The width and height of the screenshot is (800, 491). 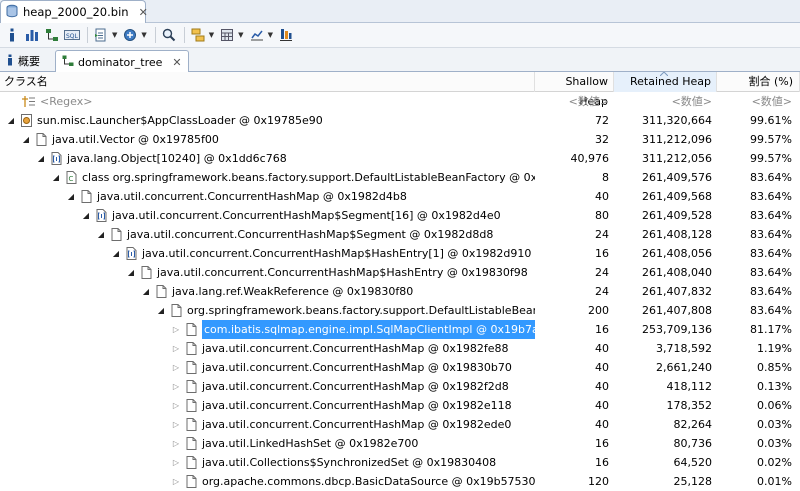 What do you see at coordinates (74, 11) in the screenshot?
I see `editor-tab-heap-dump: heap_2000_20.bin ✕` at bounding box center [74, 11].